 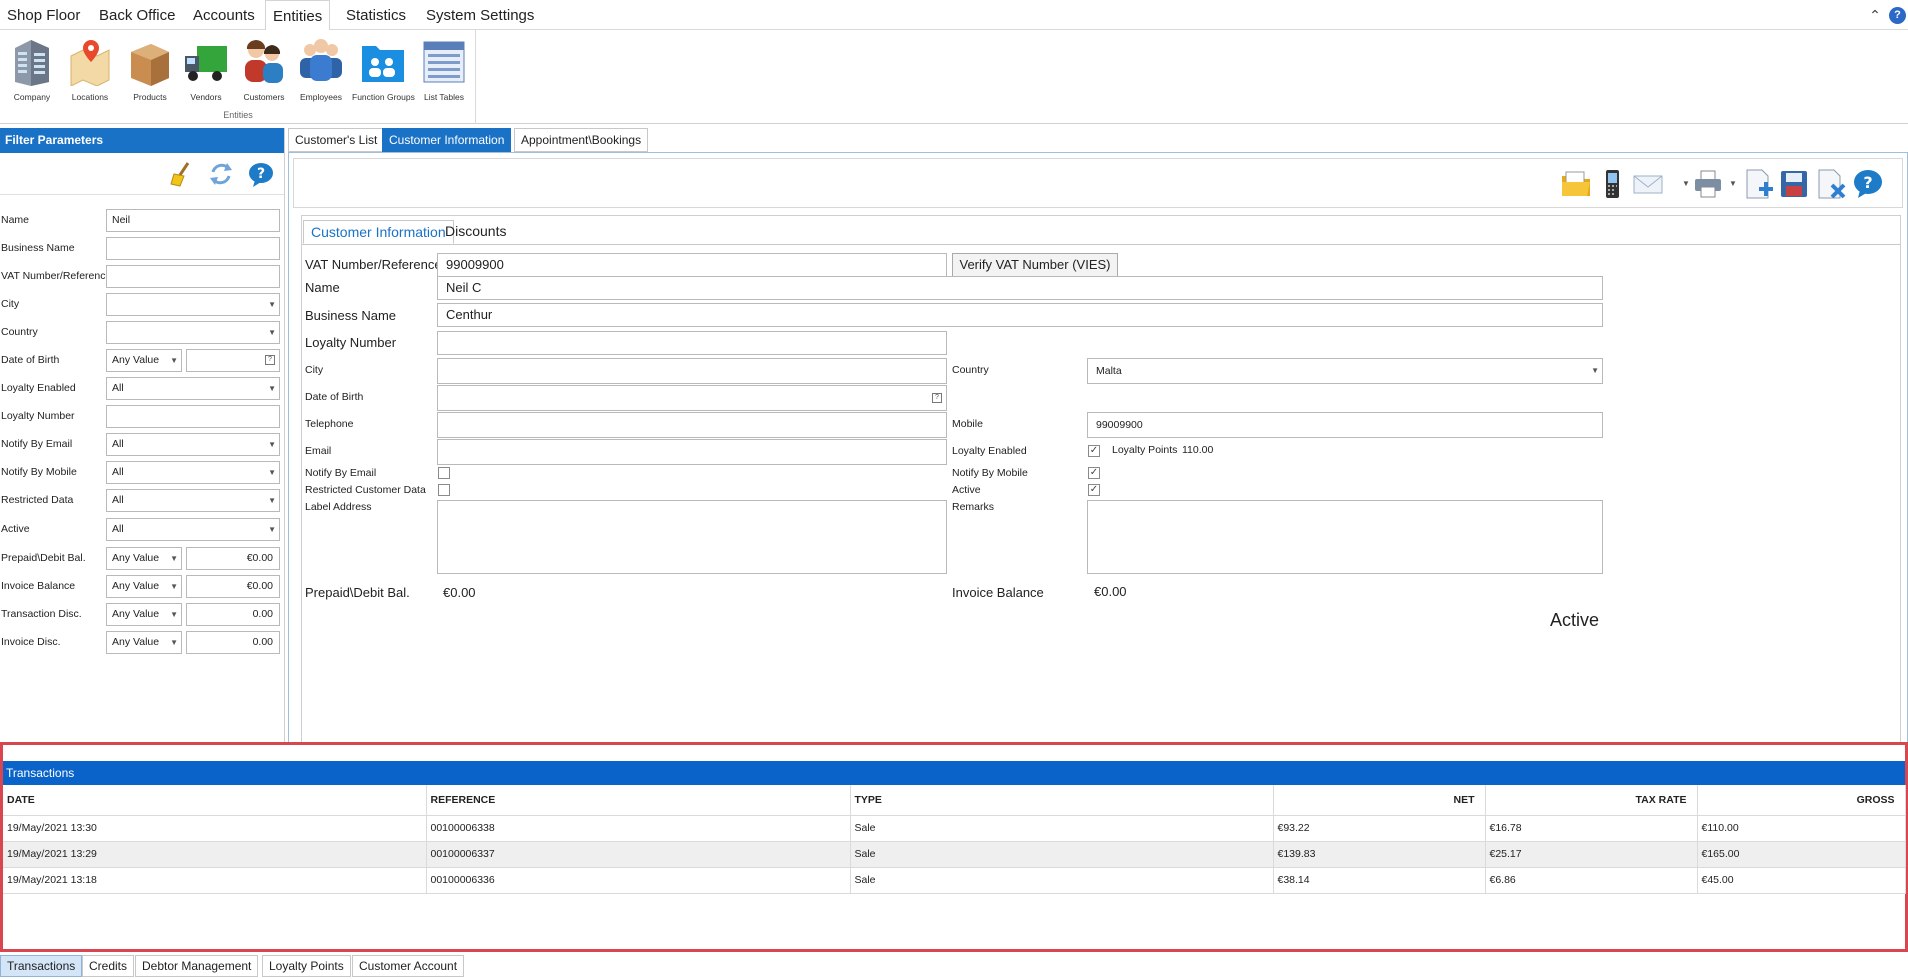 What do you see at coordinates (638, 880) in the screenshot?
I see `cell-reference: 00100006336` at bounding box center [638, 880].